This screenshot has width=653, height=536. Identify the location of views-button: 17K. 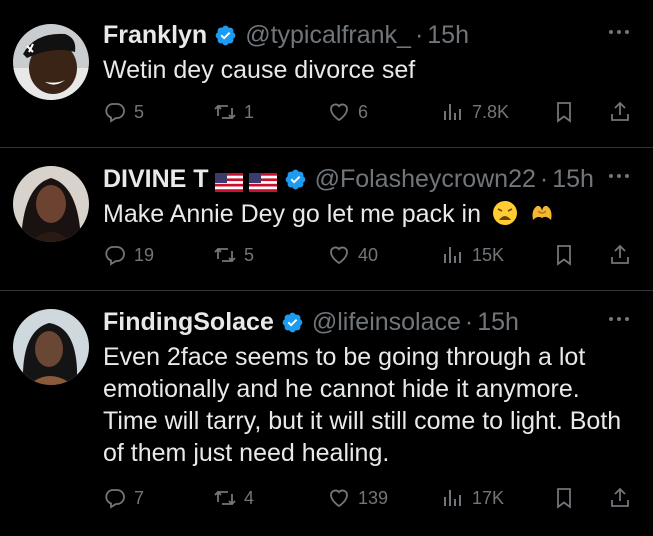
(472, 498).